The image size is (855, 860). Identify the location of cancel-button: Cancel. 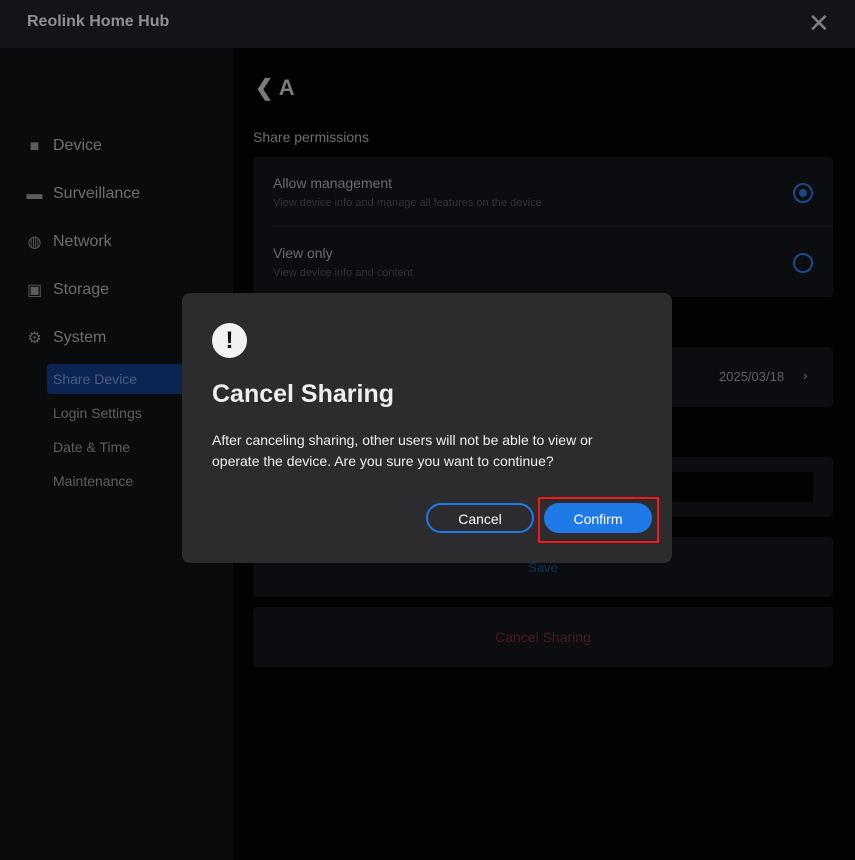
(480, 518).